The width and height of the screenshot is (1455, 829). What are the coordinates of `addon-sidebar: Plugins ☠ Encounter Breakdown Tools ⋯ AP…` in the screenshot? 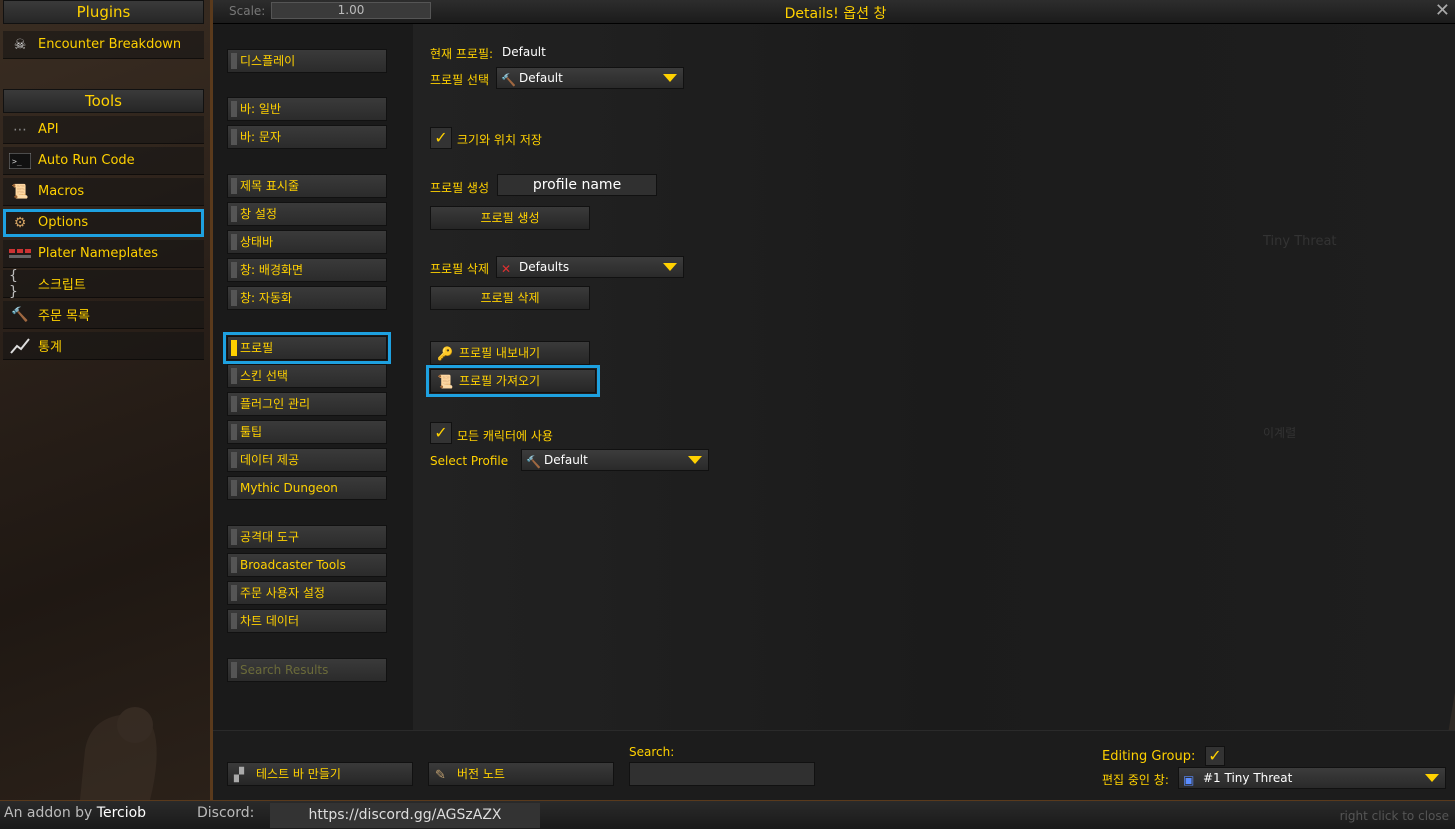 It's located at (105, 400).